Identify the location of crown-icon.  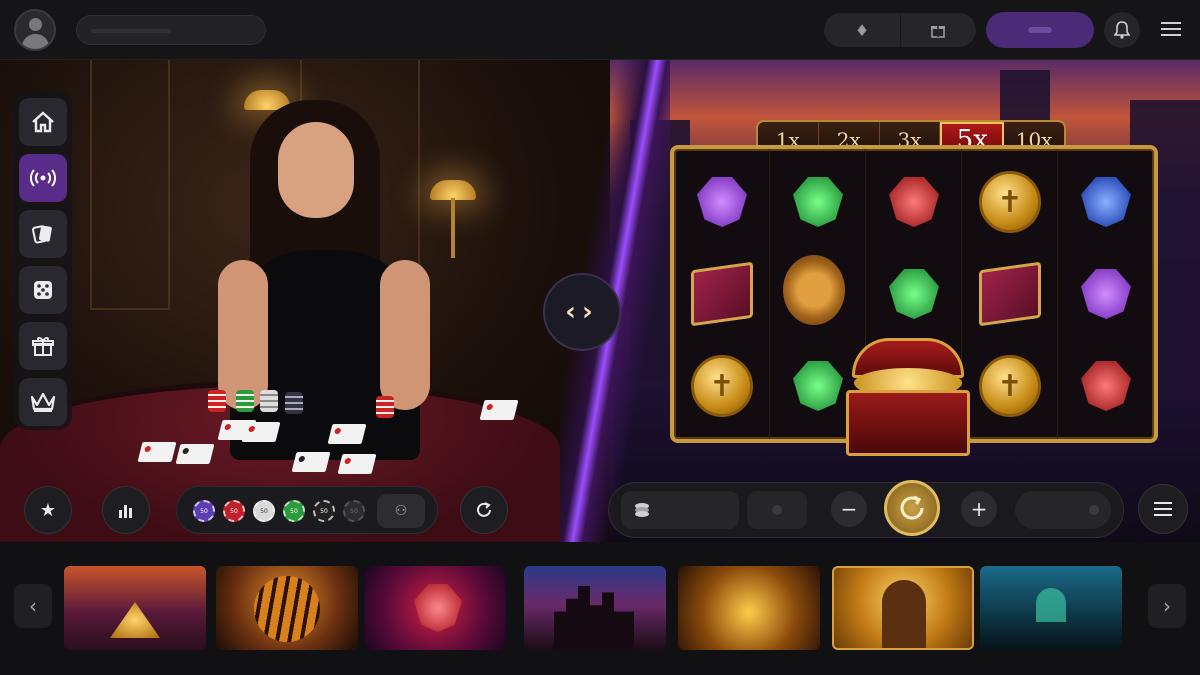
(43, 402).